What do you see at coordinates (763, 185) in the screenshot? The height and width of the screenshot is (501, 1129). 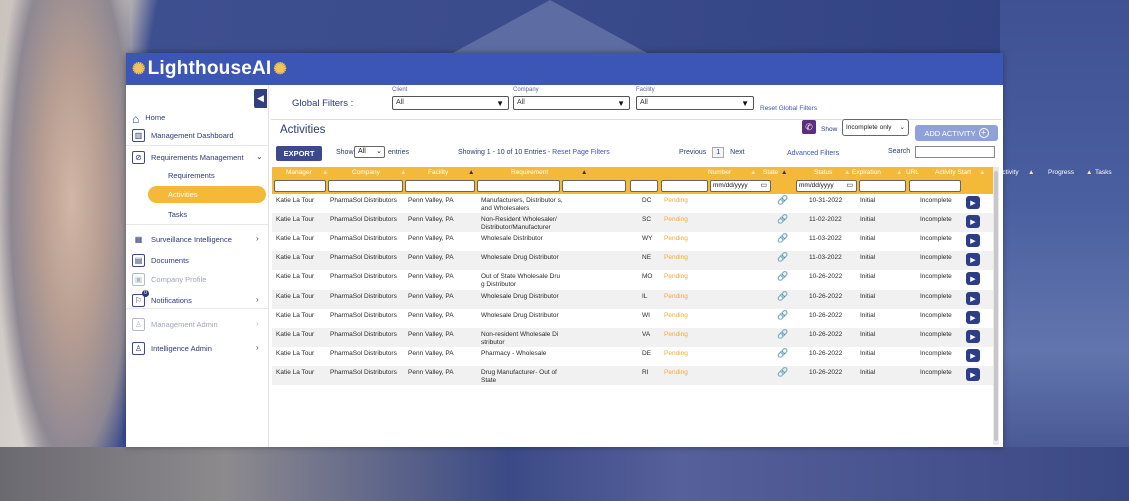 I see `calendar-icon: ▭` at bounding box center [763, 185].